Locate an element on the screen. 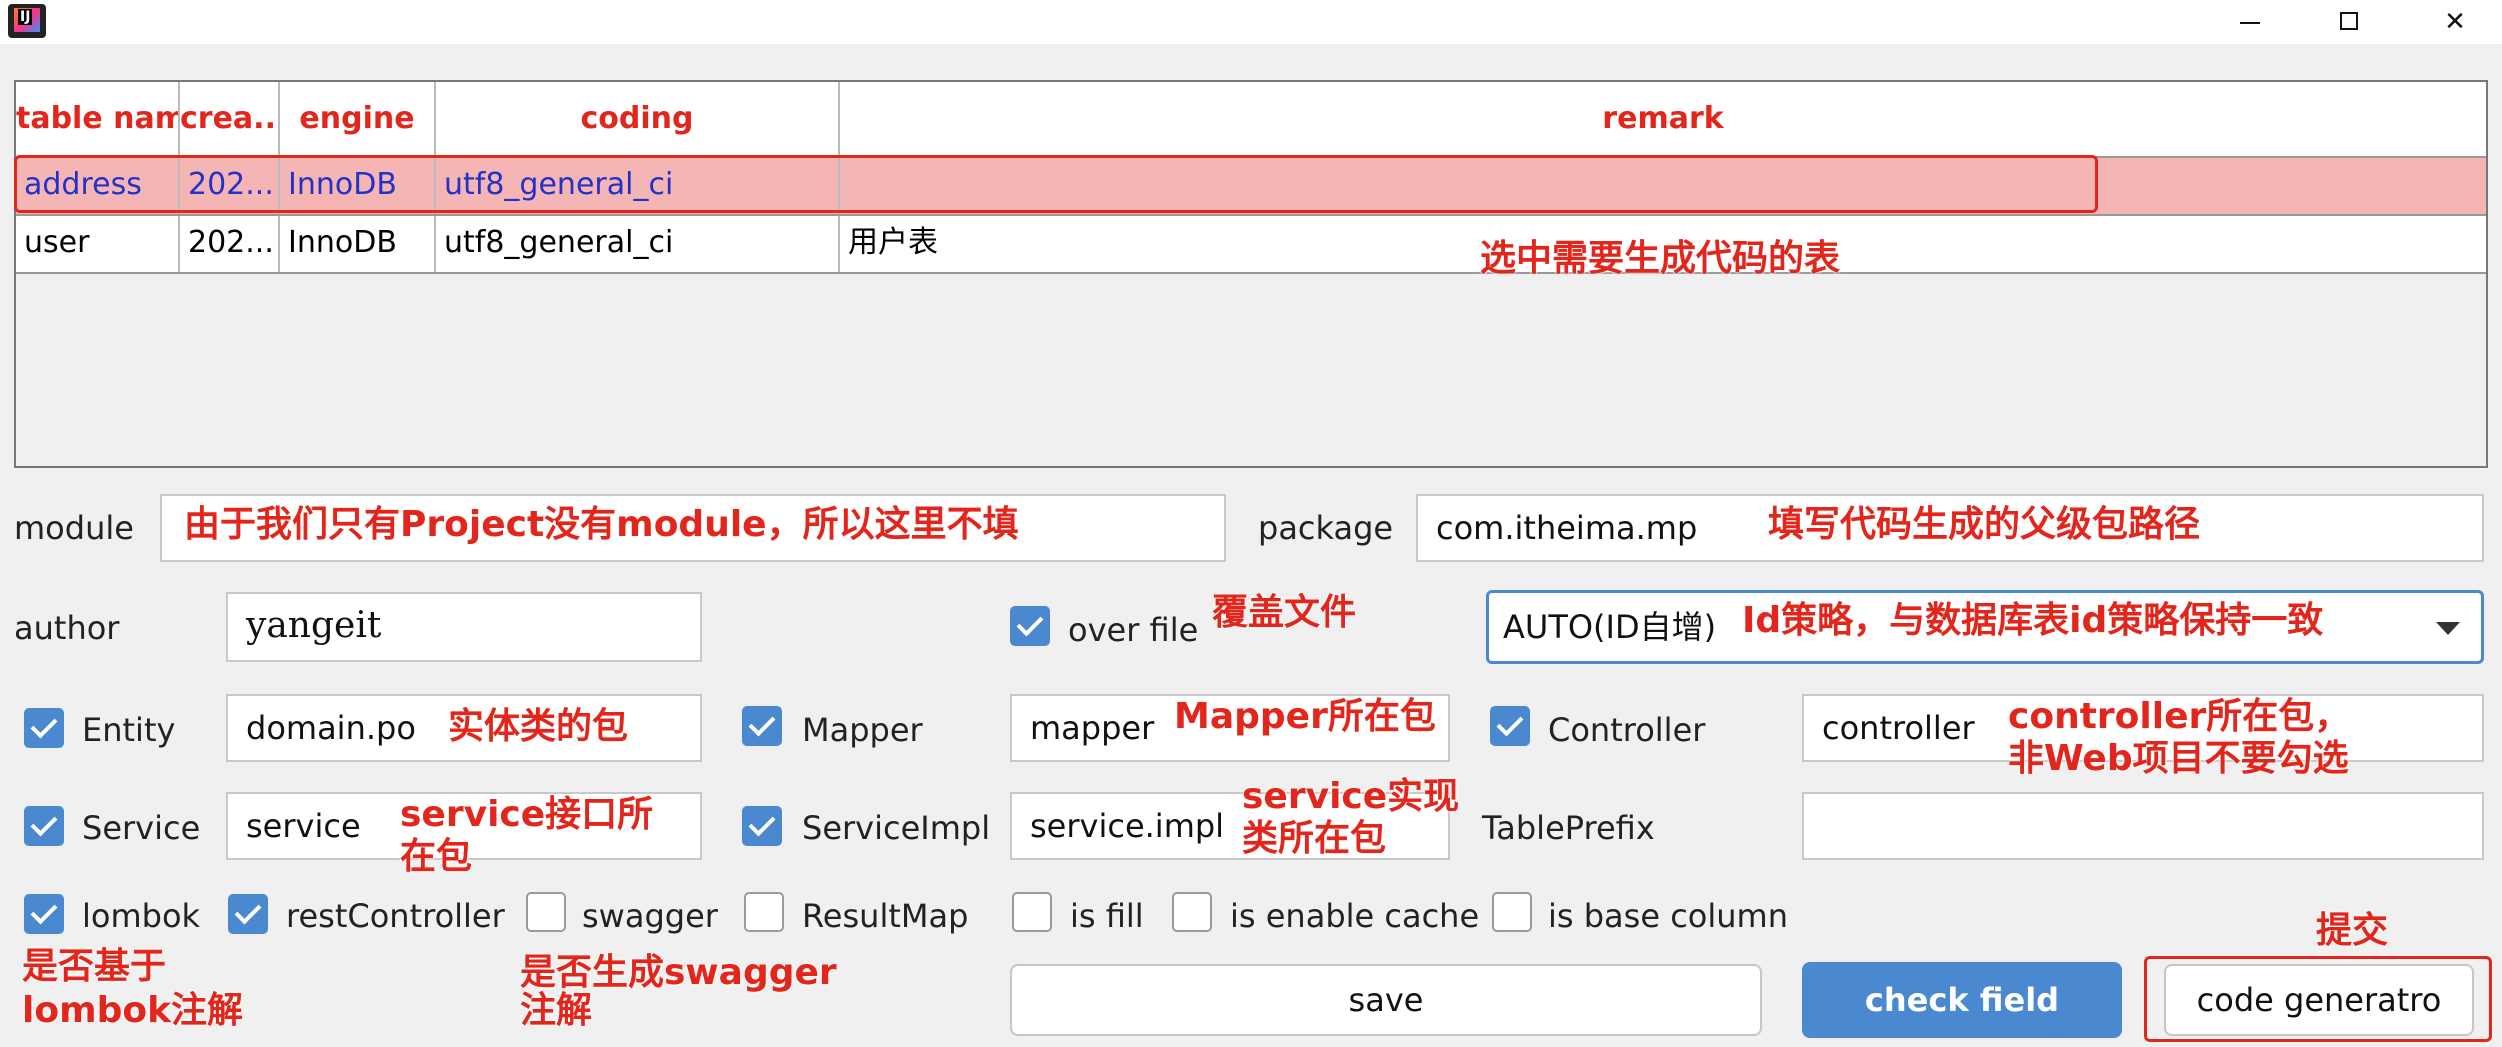 This screenshot has width=2502, height=1047. table-cell: utf8_general_ci is located at coordinates (638, 244).